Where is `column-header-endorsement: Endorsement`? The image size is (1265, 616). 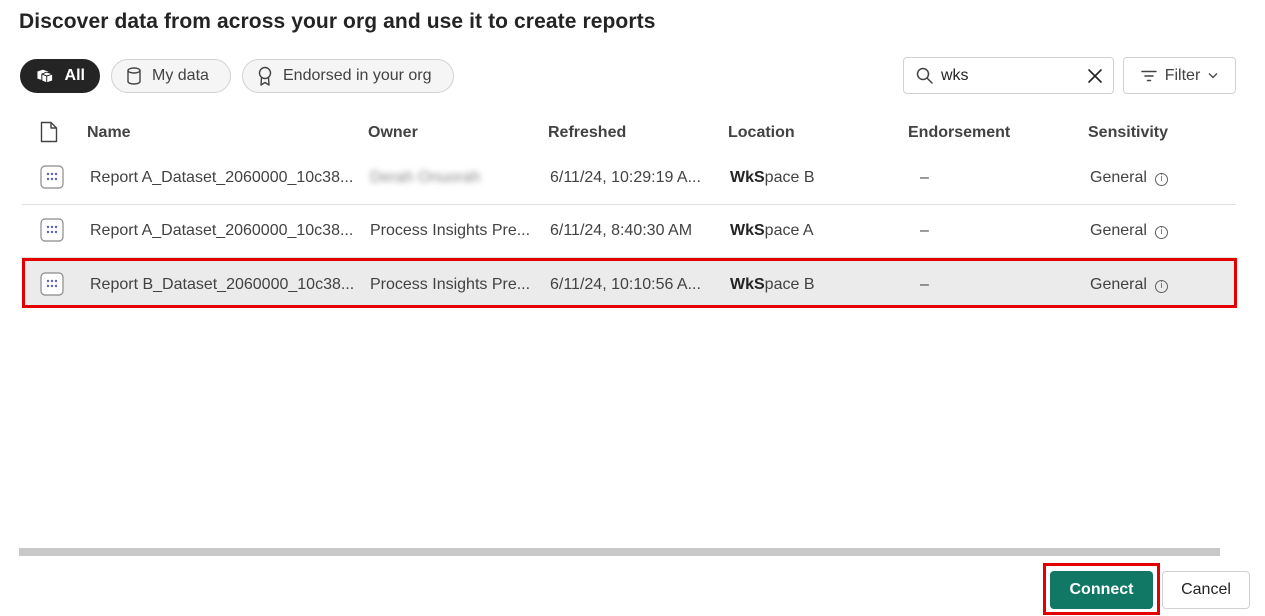 column-header-endorsement: Endorsement is located at coordinates (959, 133).